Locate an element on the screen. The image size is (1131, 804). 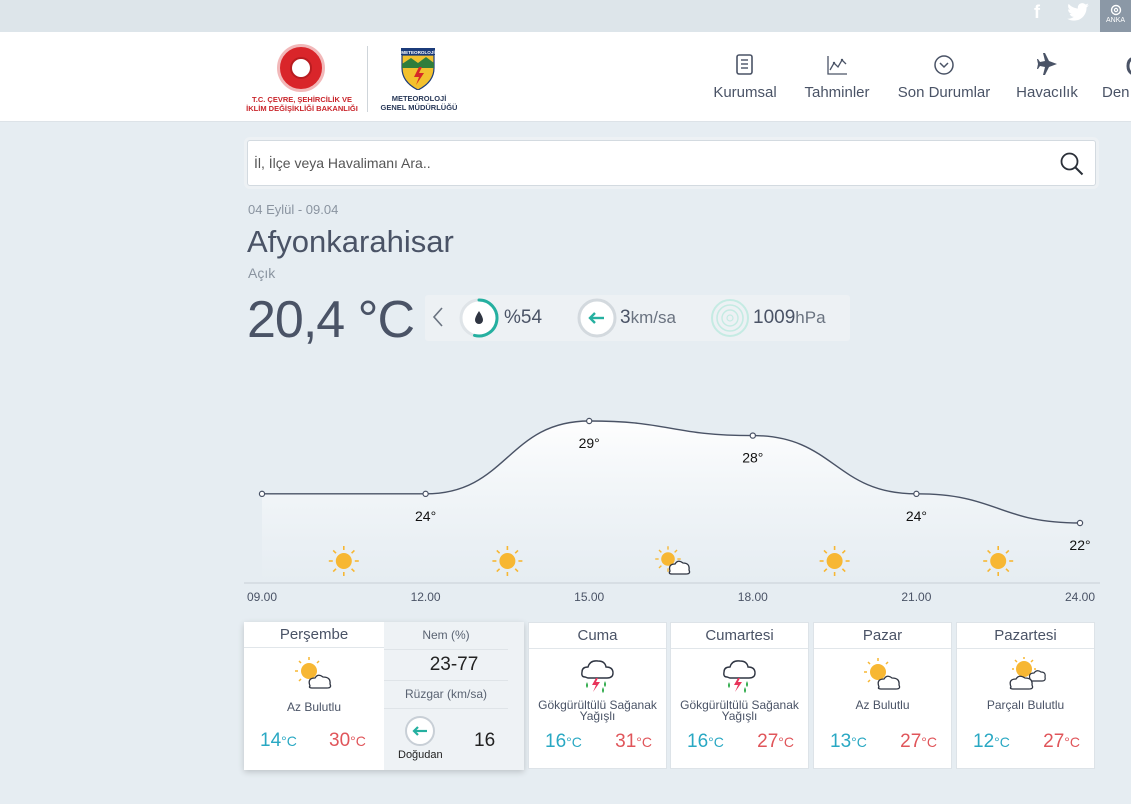
wind-value: 3 is located at coordinates (625, 317).